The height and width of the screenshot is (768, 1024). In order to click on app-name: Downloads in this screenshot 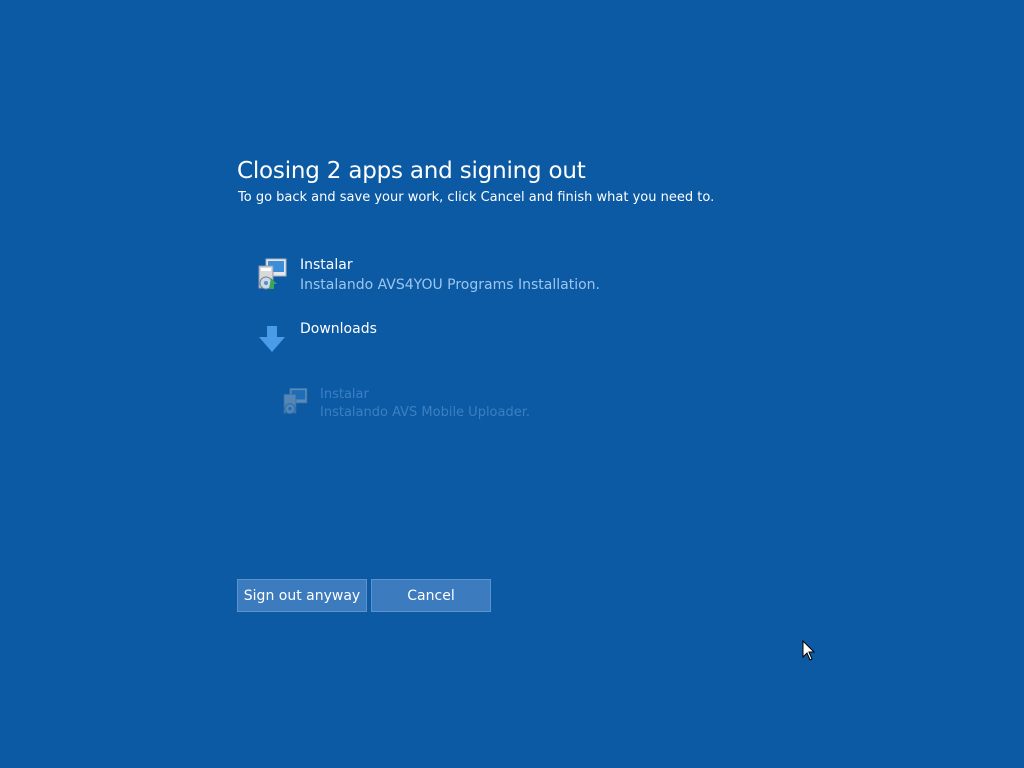, I will do `click(338, 329)`.